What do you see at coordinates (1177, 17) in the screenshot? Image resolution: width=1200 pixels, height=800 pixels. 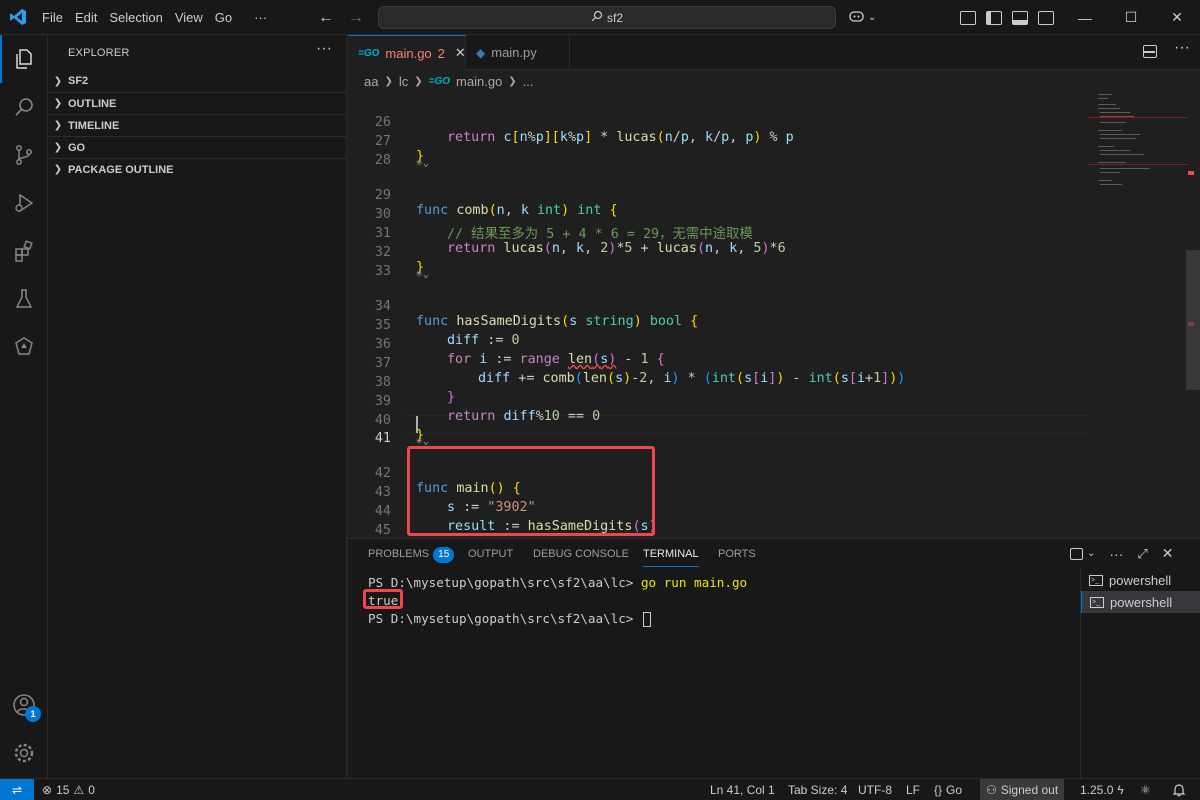 I see `close-icon: ✕` at bounding box center [1177, 17].